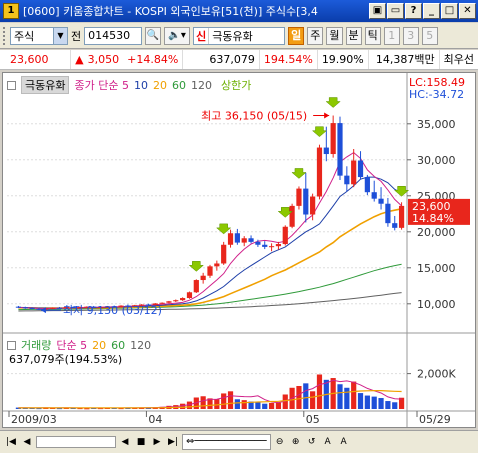 Image resolution: width=478 pixels, height=453 pixels. What do you see at coordinates (254, 116) in the screenshot?
I see `high-price-label: 최고 36,150 (05/15)` at bounding box center [254, 116].